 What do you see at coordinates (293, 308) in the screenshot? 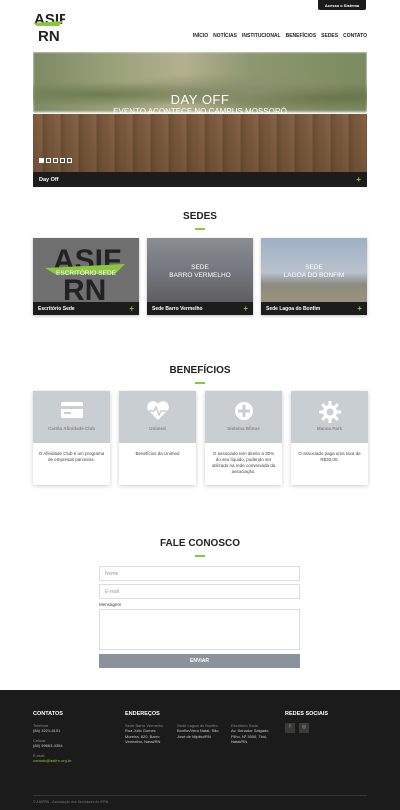
I see `sede-name: Sede Lagoa do Bonfim` at bounding box center [293, 308].